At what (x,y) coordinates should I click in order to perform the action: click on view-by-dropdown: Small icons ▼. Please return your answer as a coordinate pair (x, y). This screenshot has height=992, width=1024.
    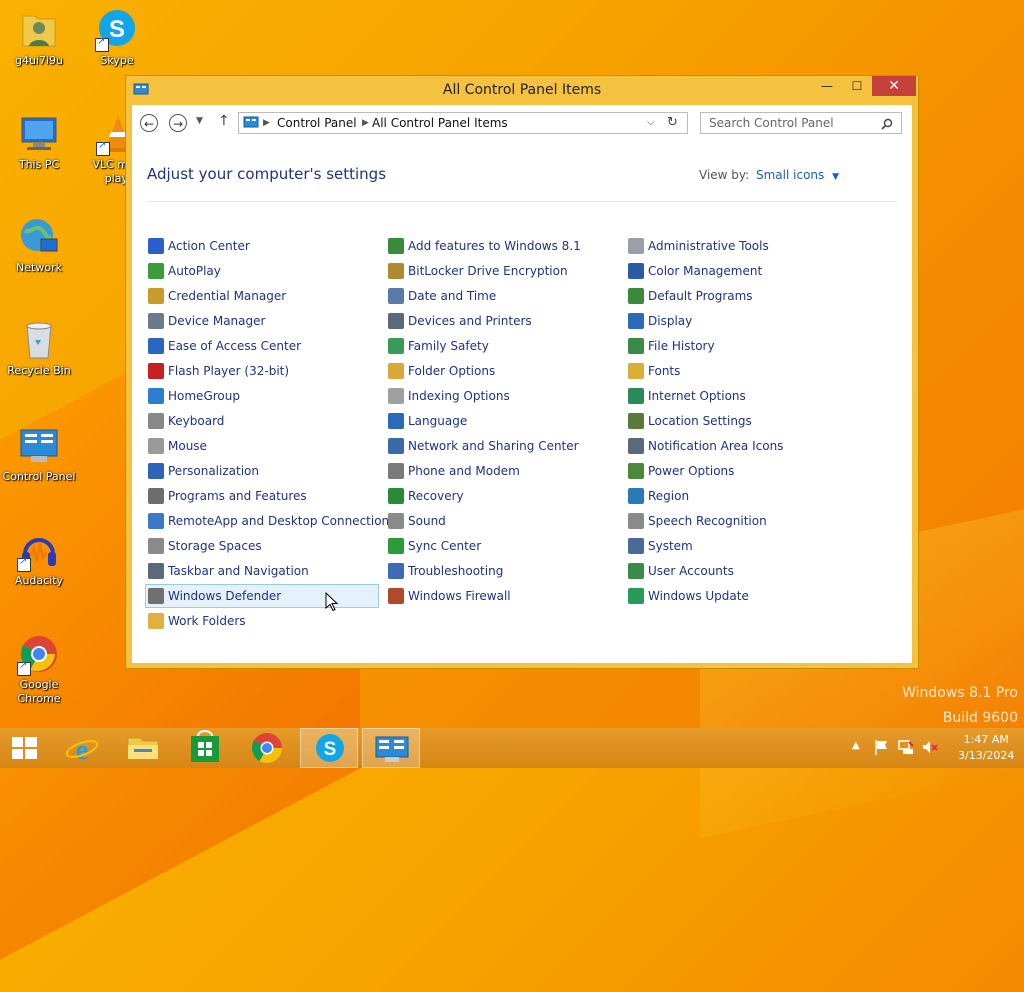
    Looking at the image, I should click on (797, 175).